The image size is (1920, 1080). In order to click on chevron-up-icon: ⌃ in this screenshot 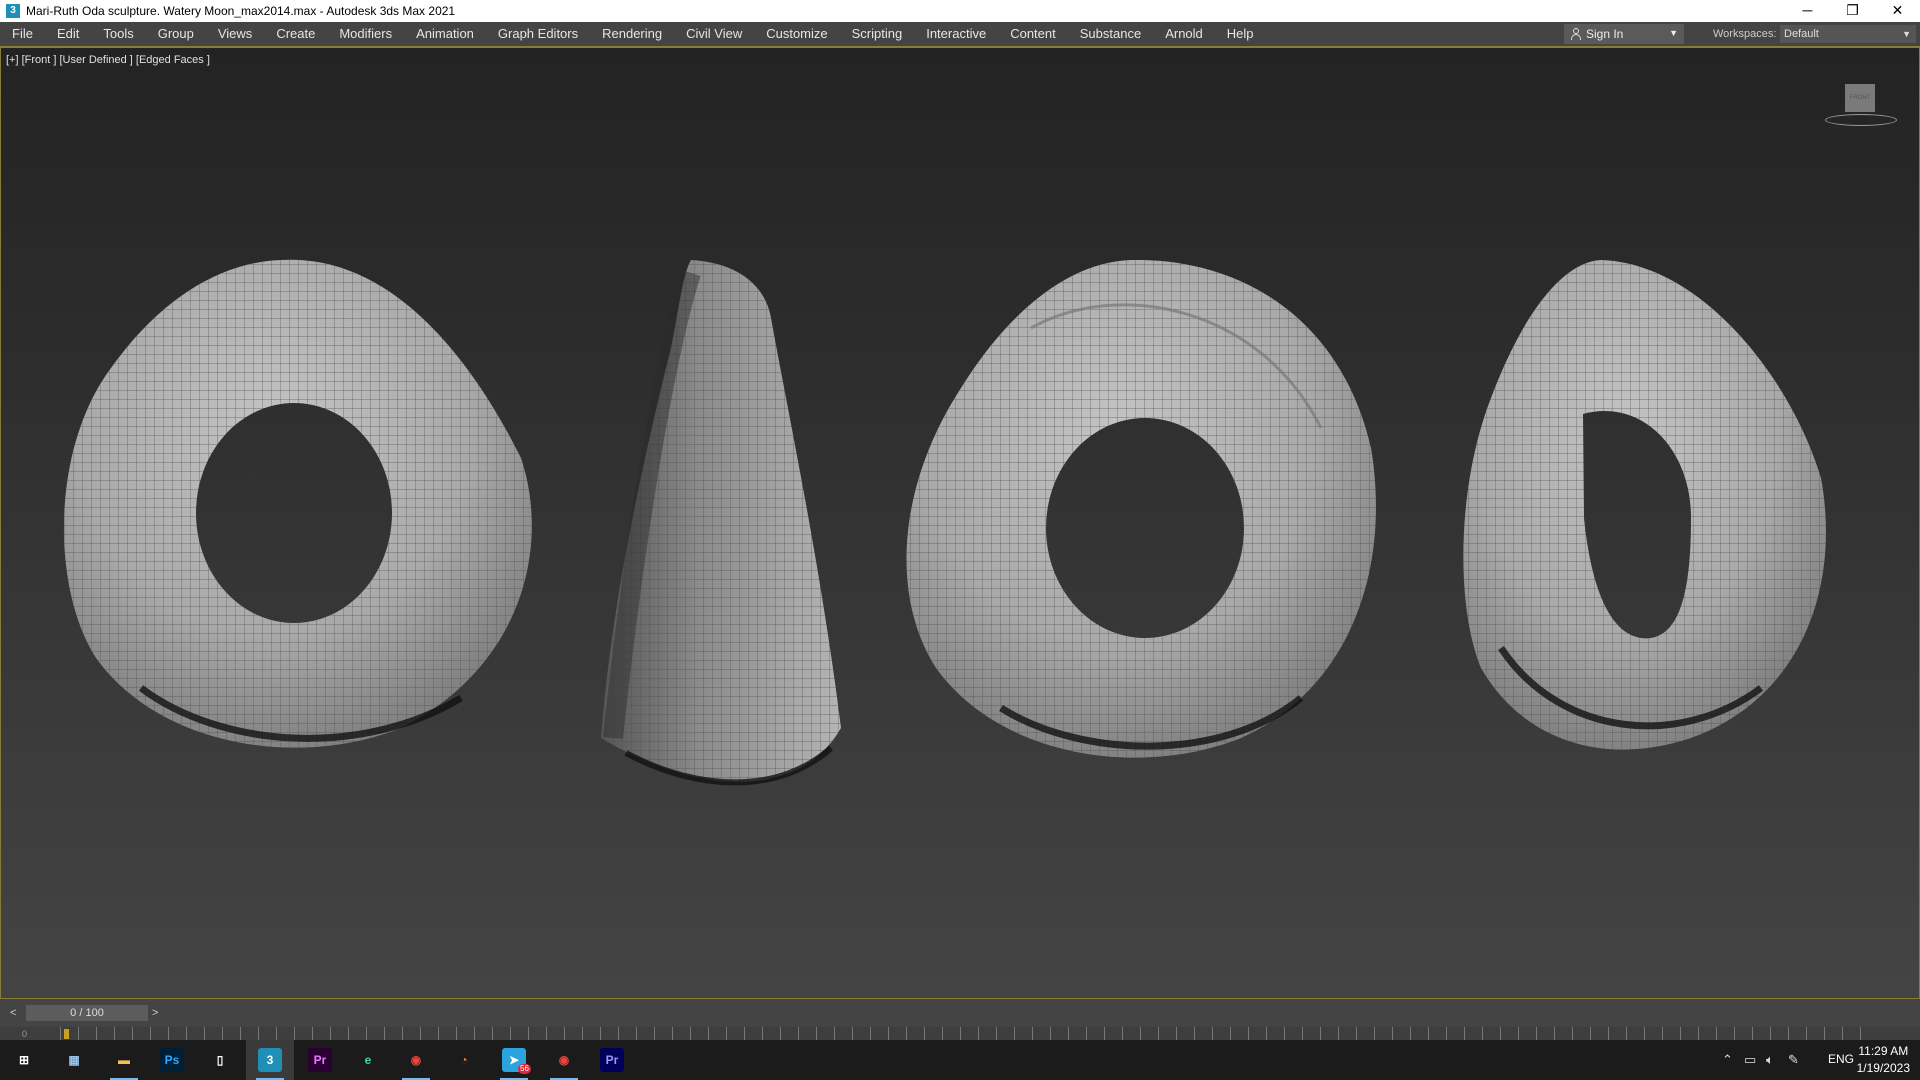, I will do `click(1727, 1060)`.